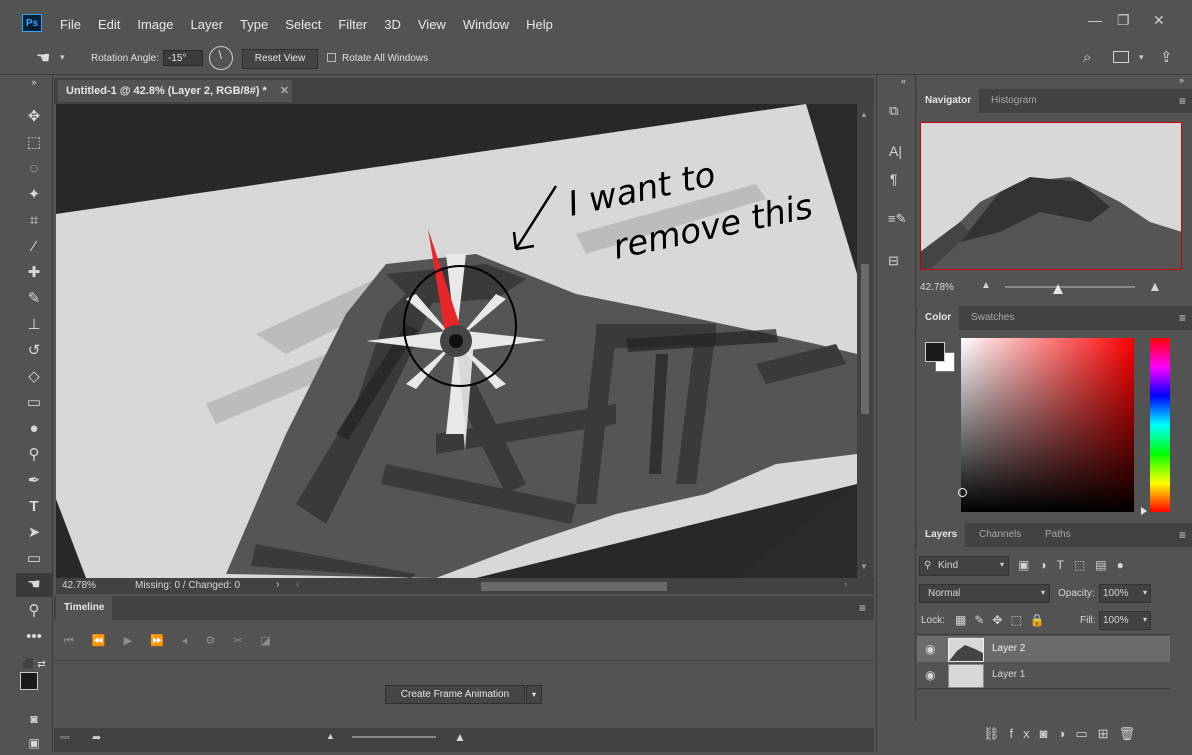 The image size is (1192, 755). I want to click on dodge-tool-icon: ⚲, so click(34, 455).